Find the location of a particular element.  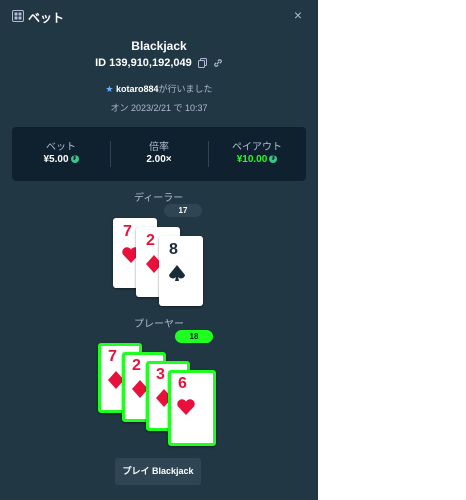

dealer-total-badge: 17 is located at coordinates (183, 210).